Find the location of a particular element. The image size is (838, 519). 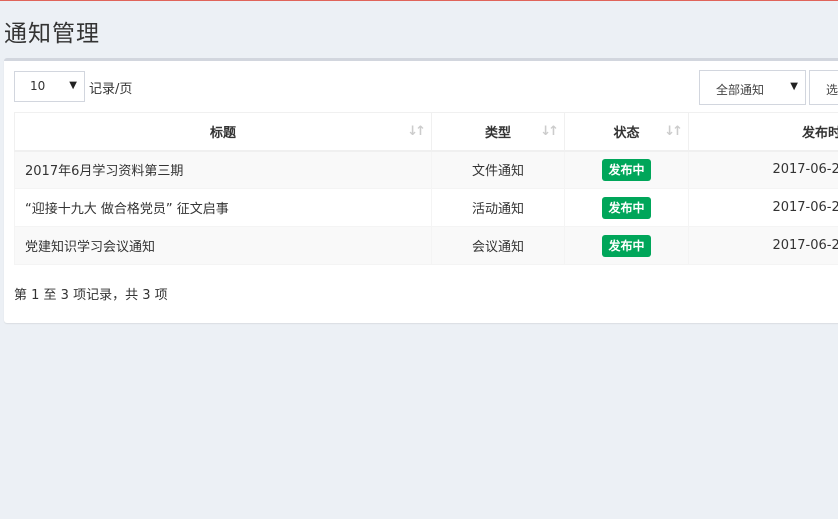

column-header-title: 标题 ↓↑ is located at coordinates (223, 132).